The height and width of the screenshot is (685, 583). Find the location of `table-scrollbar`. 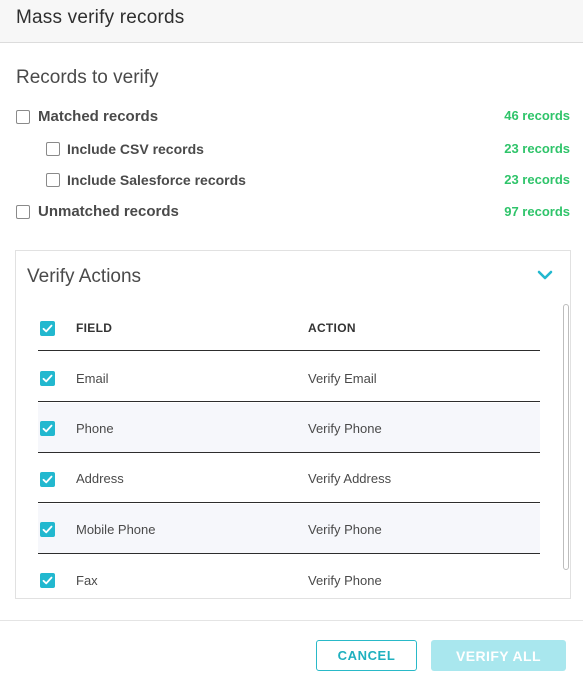

table-scrollbar is located at coordinates (565, 449).